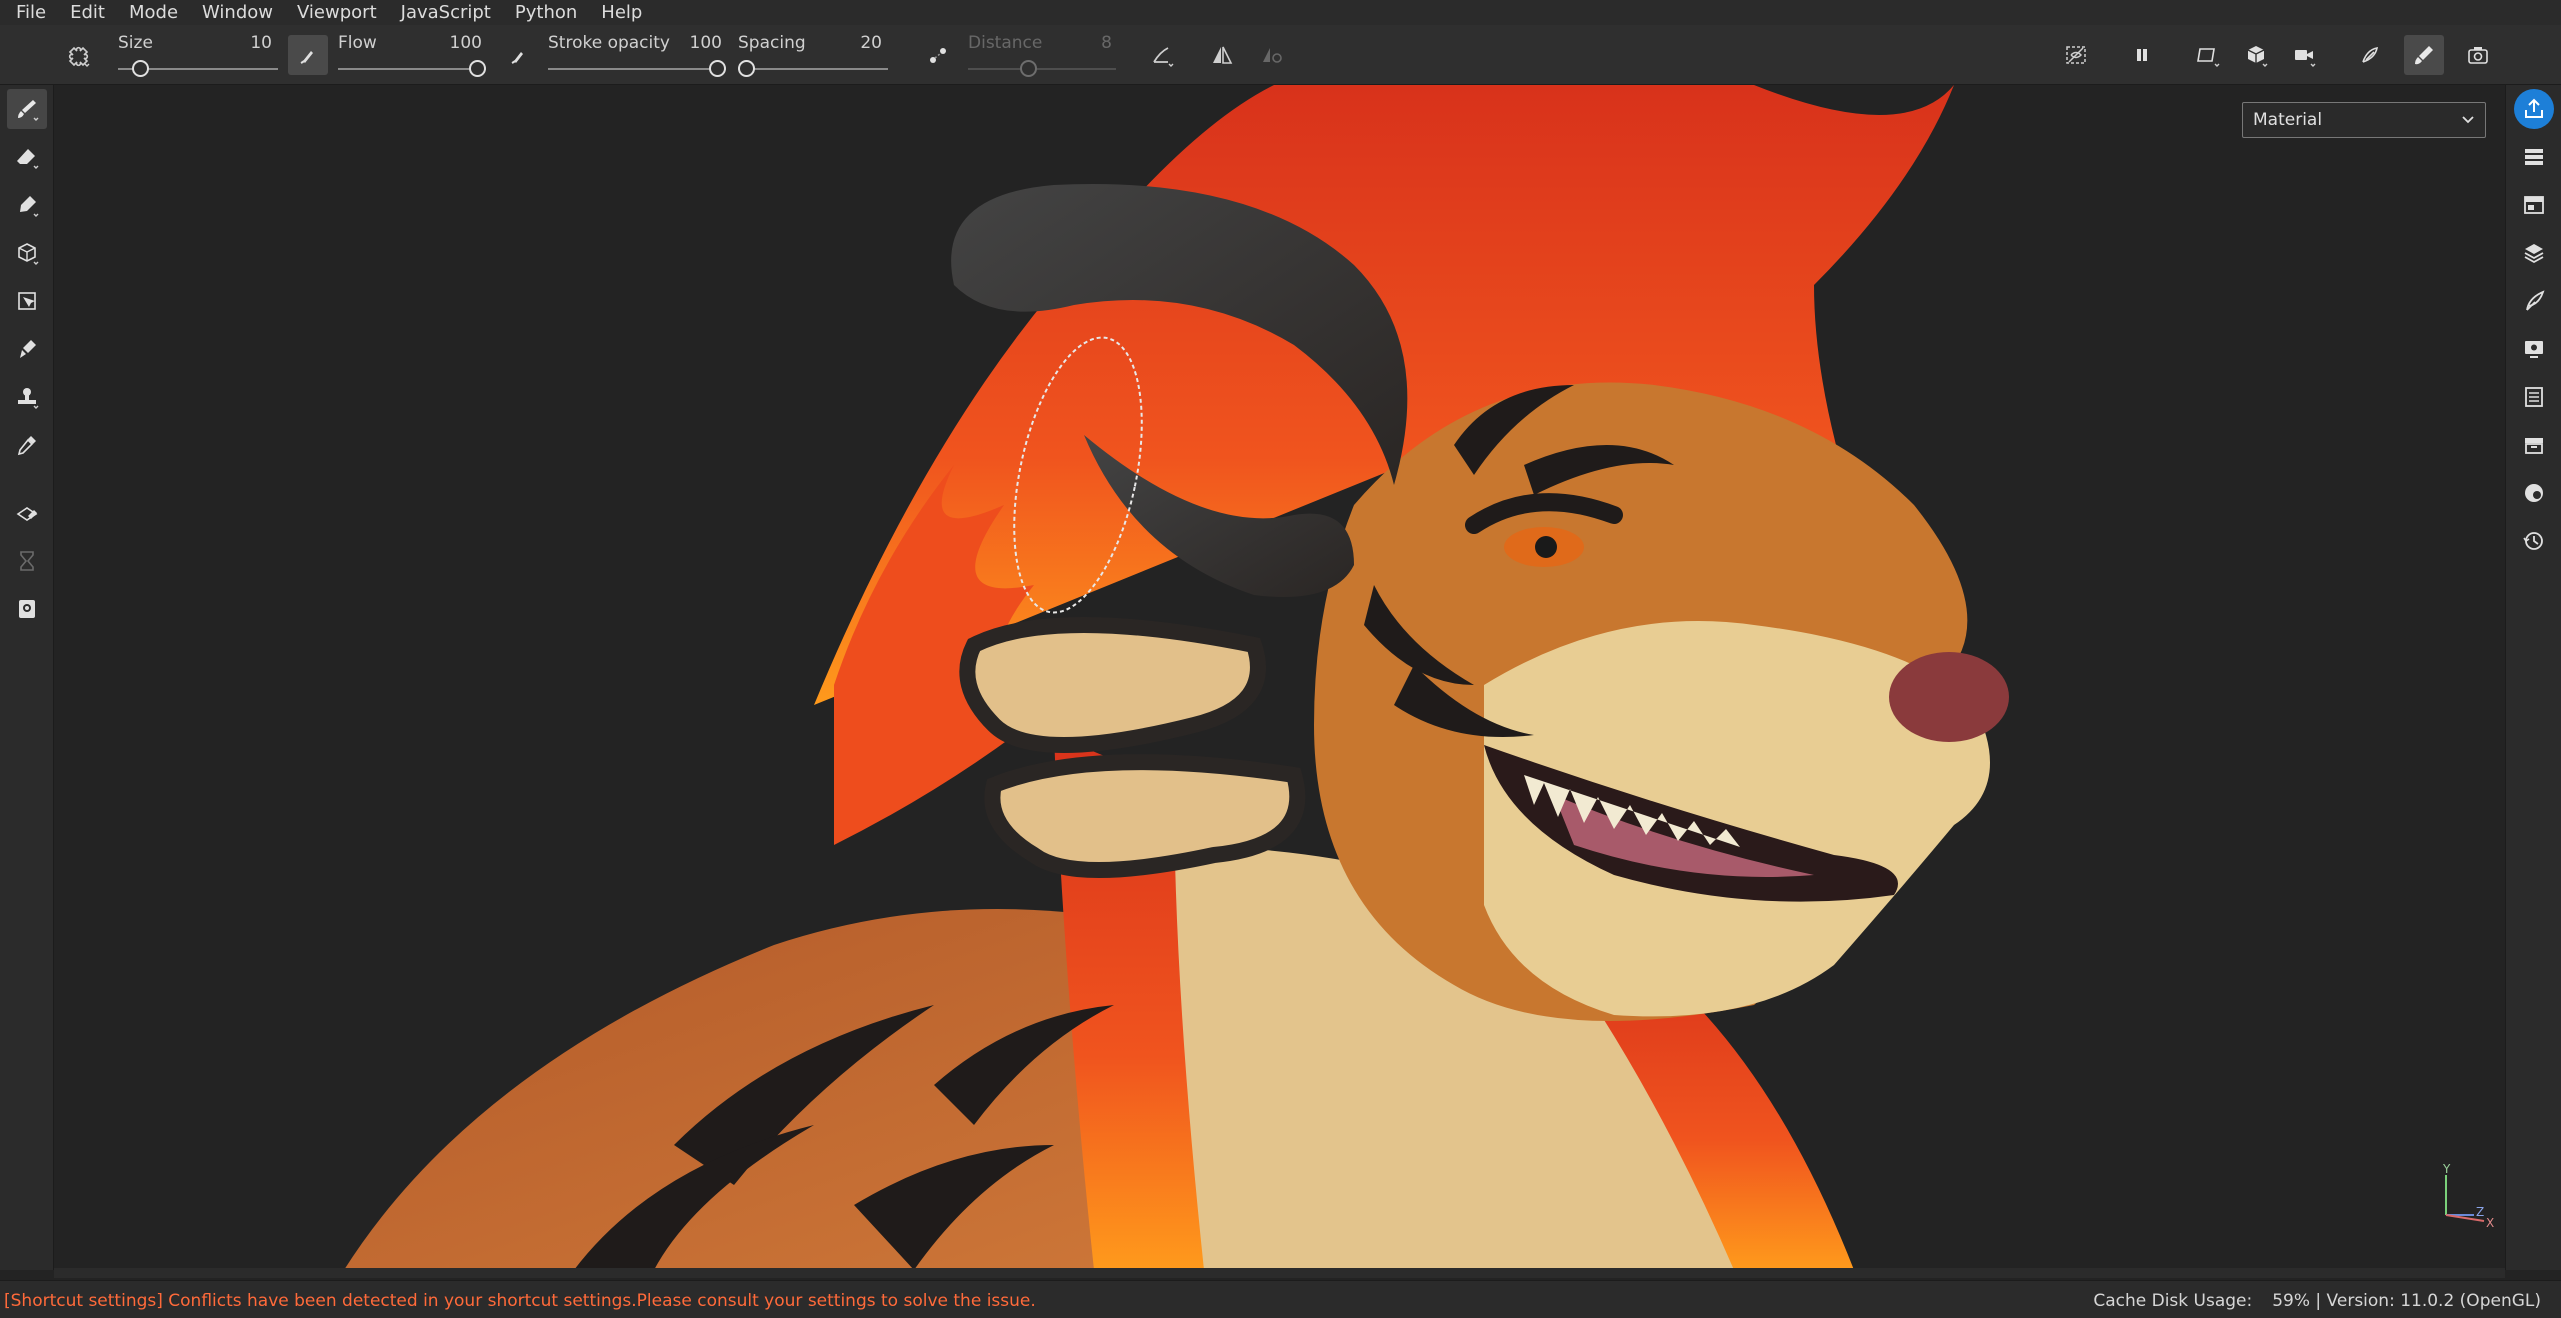 This screenshot has width=2561, height=1318. I want to click on spacing-label: Spacing, so click(772, 43).